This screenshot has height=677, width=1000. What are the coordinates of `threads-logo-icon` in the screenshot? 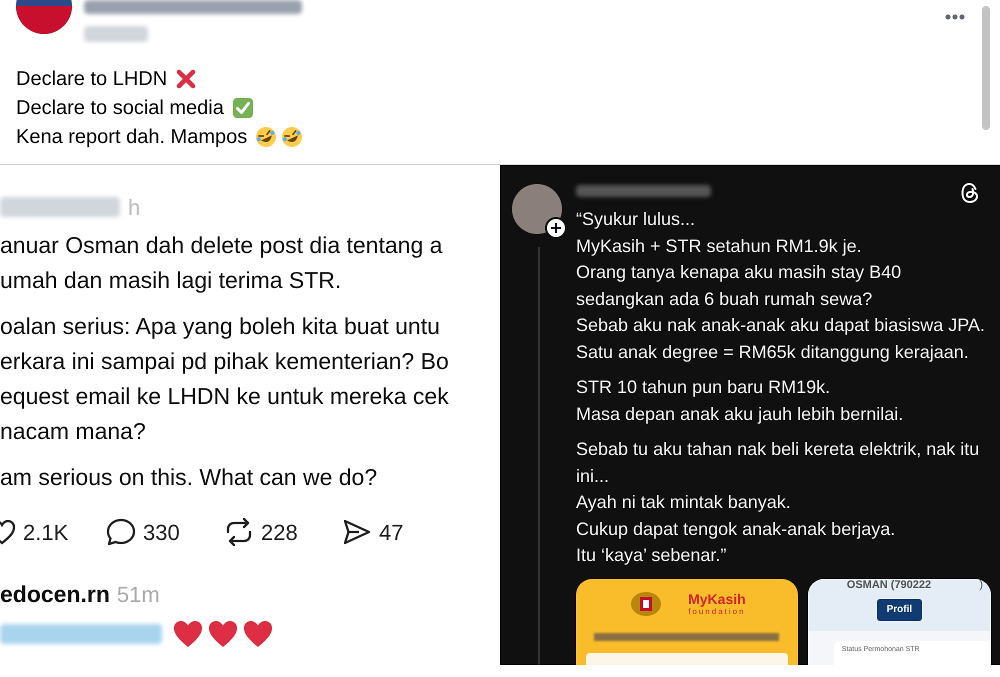 It's located at (970, 193).